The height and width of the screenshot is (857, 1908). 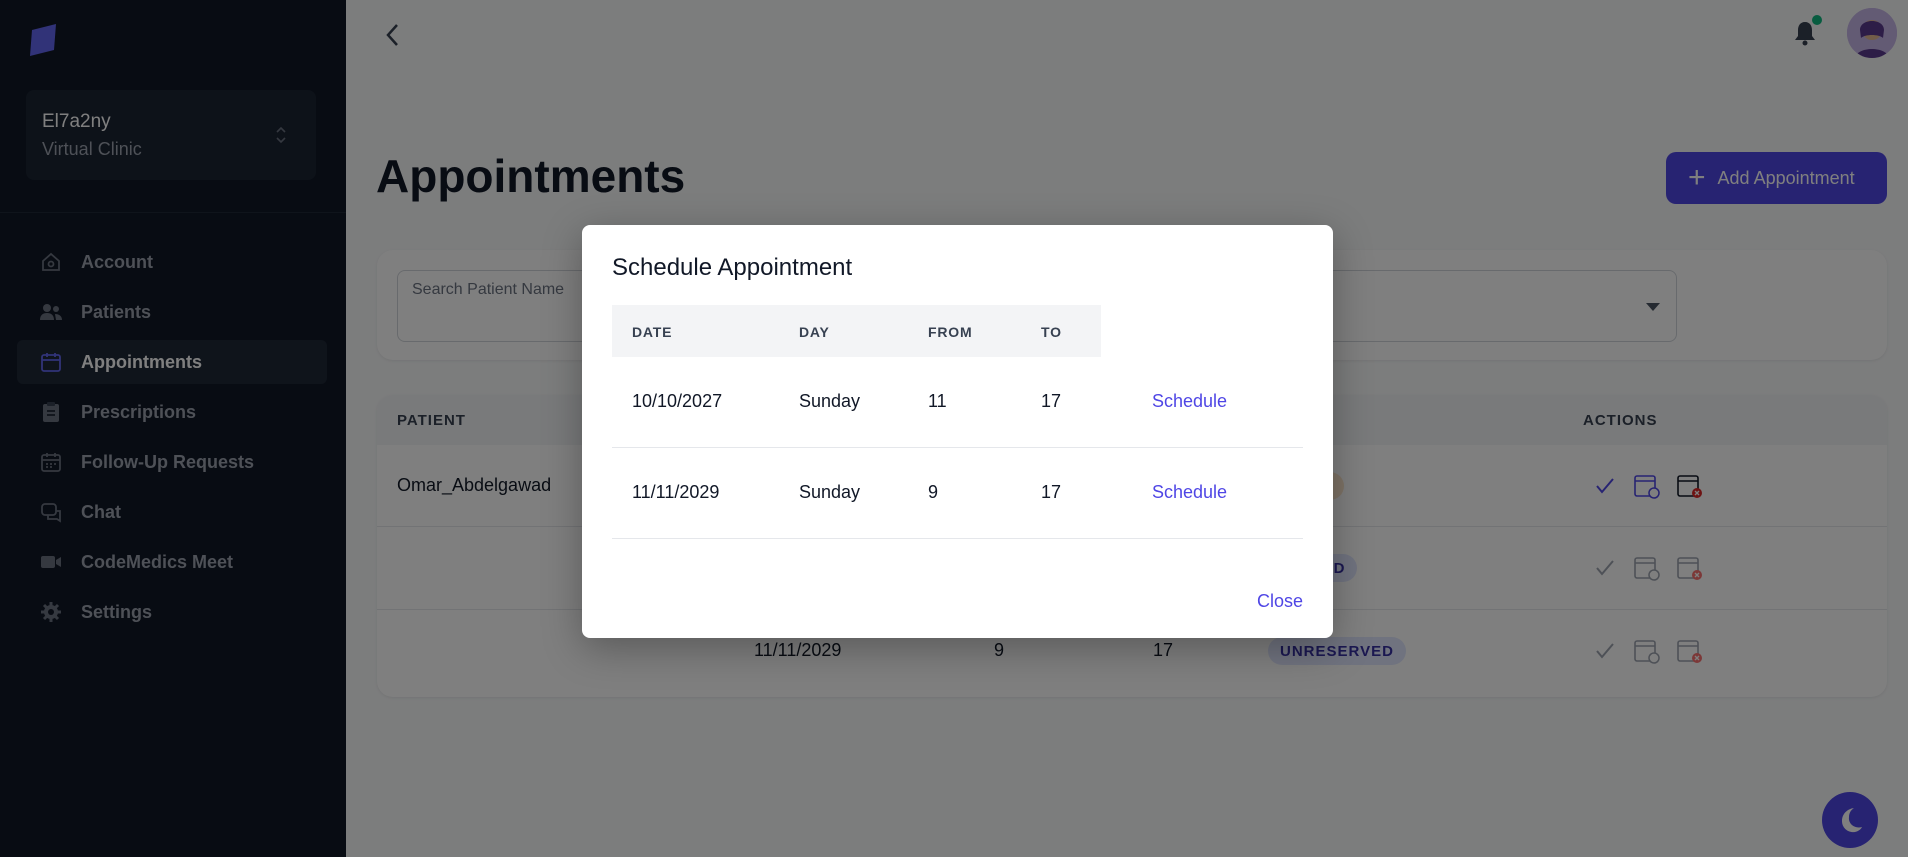 What do you see at coordinates (814, 332) in the screenshot?
I see `column-header-day: DAY` at bounding box center [814, 332].